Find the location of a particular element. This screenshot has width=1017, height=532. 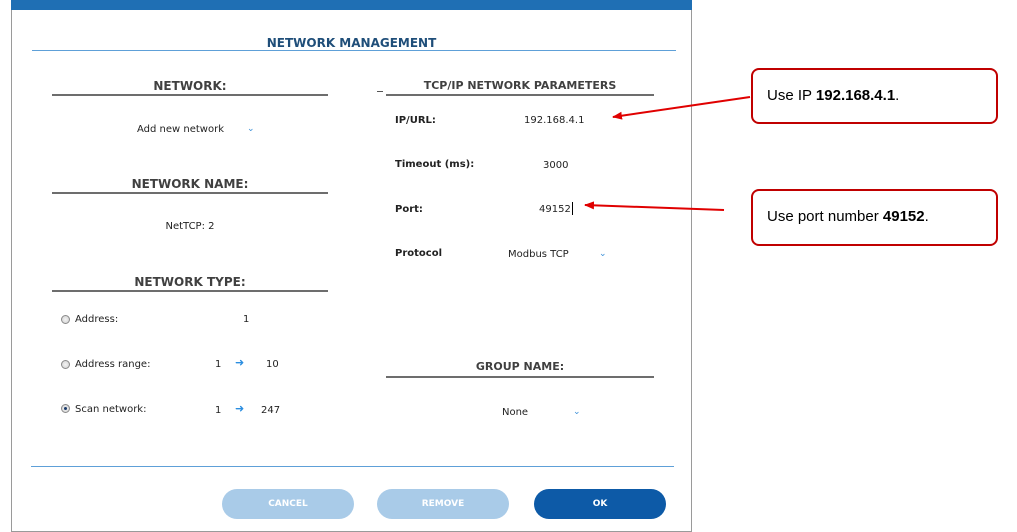

annotation-arrows is located at coordinates (667, 153).